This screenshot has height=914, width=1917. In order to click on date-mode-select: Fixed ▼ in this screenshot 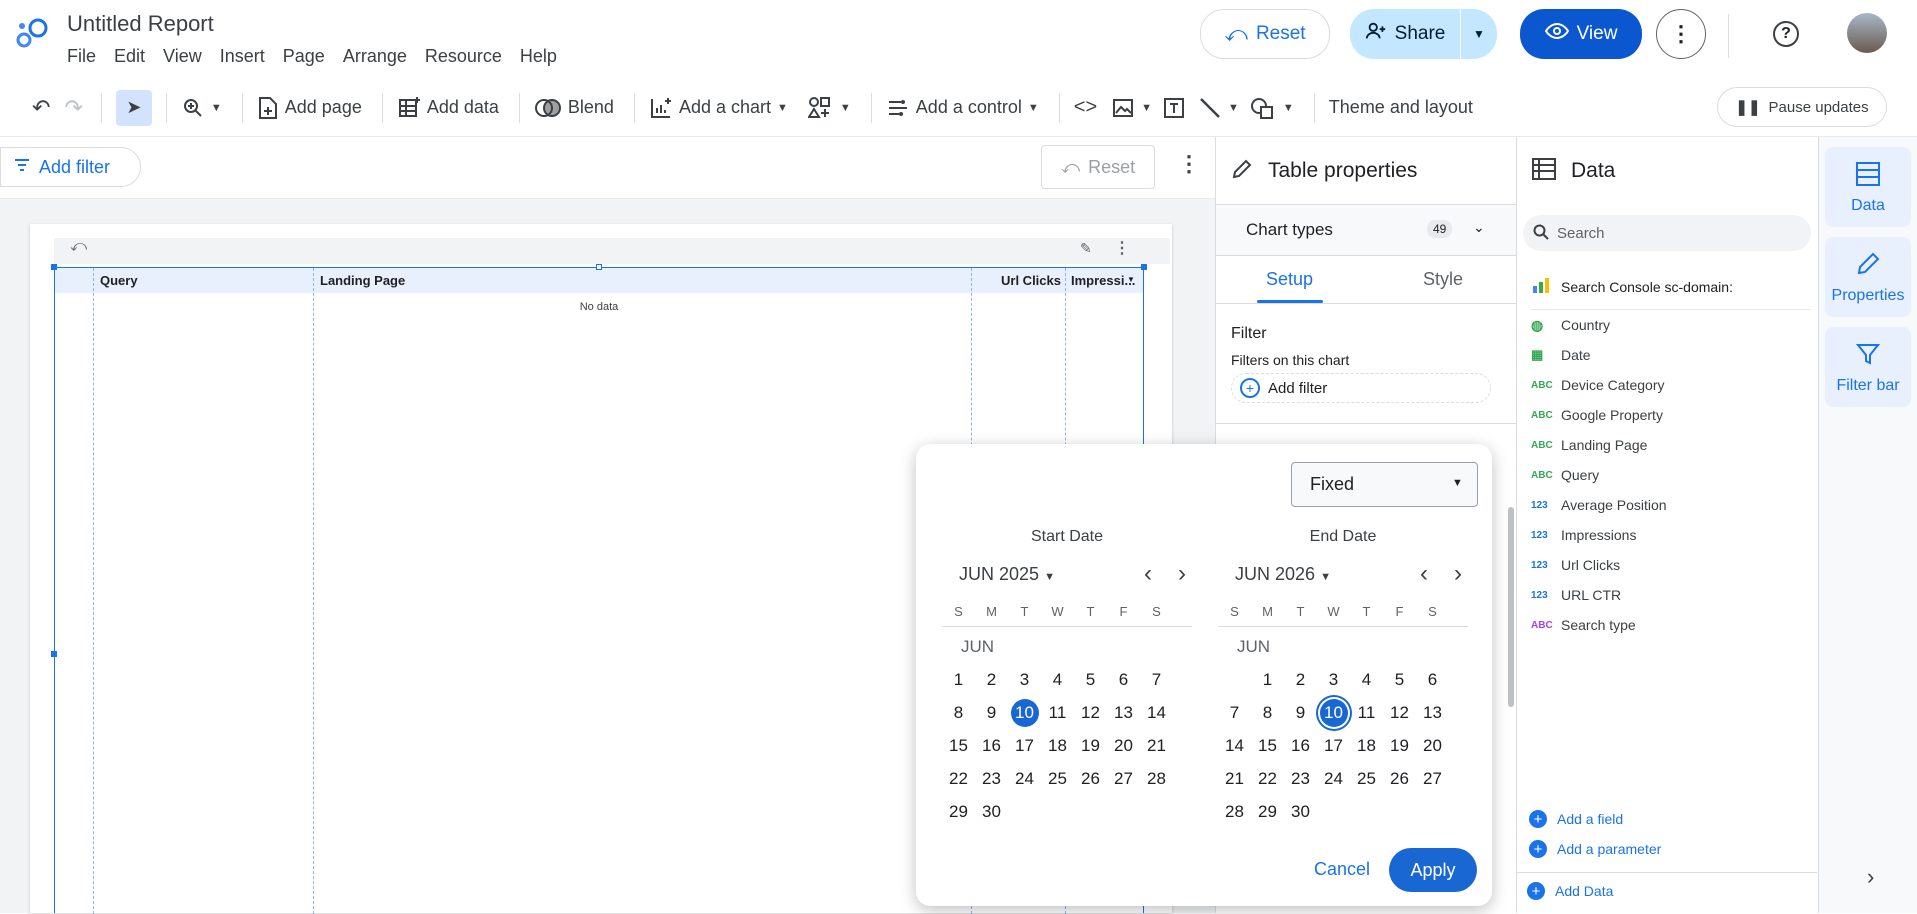, I will do `click(1384, 484)`.